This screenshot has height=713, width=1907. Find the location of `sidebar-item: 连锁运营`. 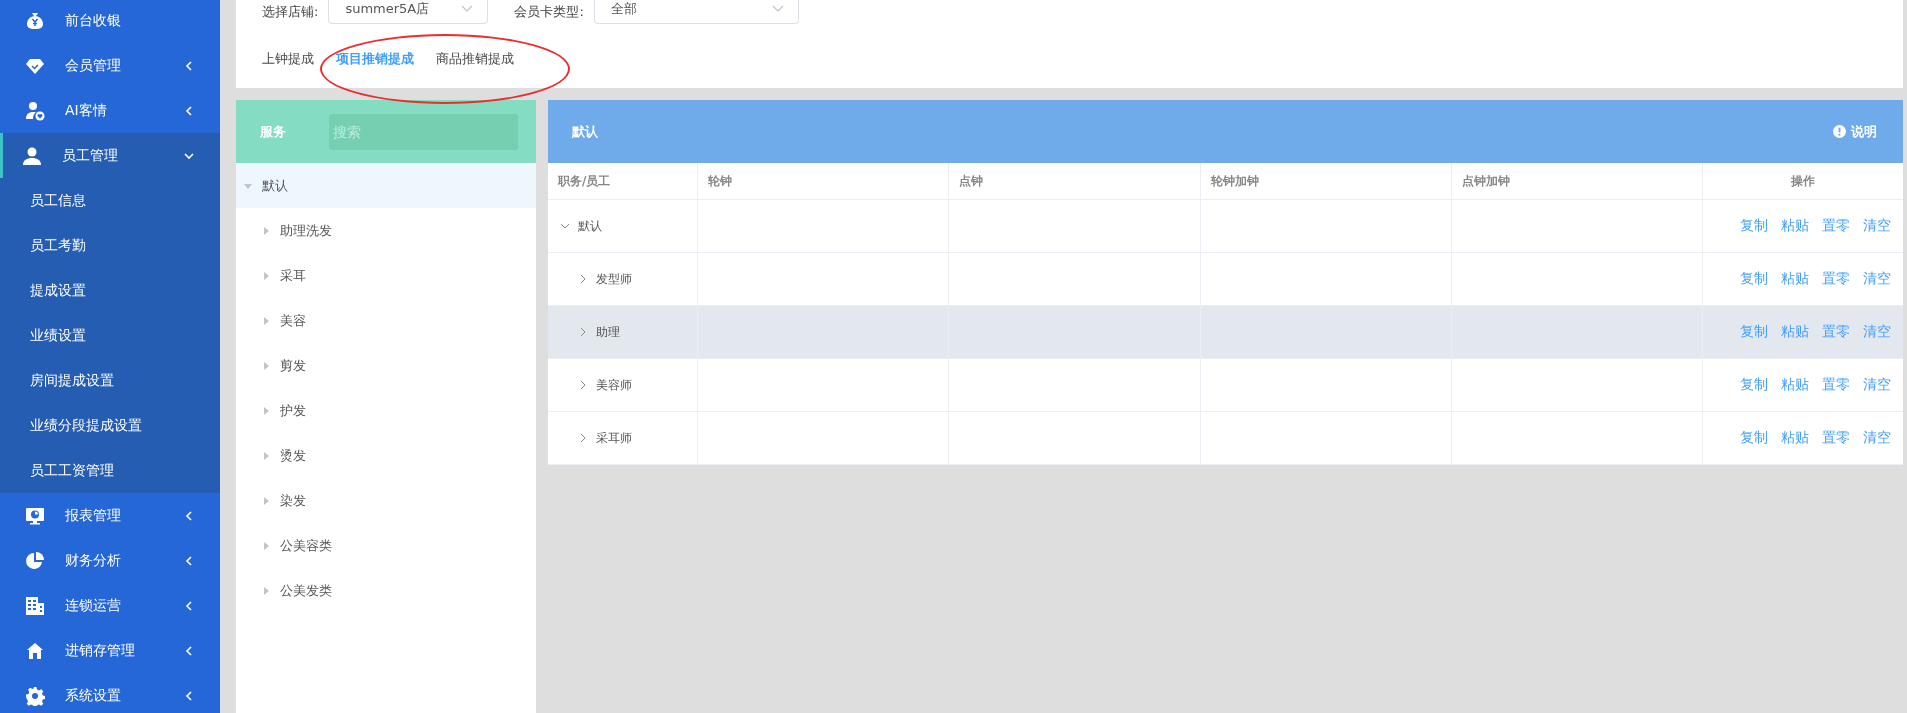

sidebar-item: 连锁运营 is located at coordinates (110, 605).